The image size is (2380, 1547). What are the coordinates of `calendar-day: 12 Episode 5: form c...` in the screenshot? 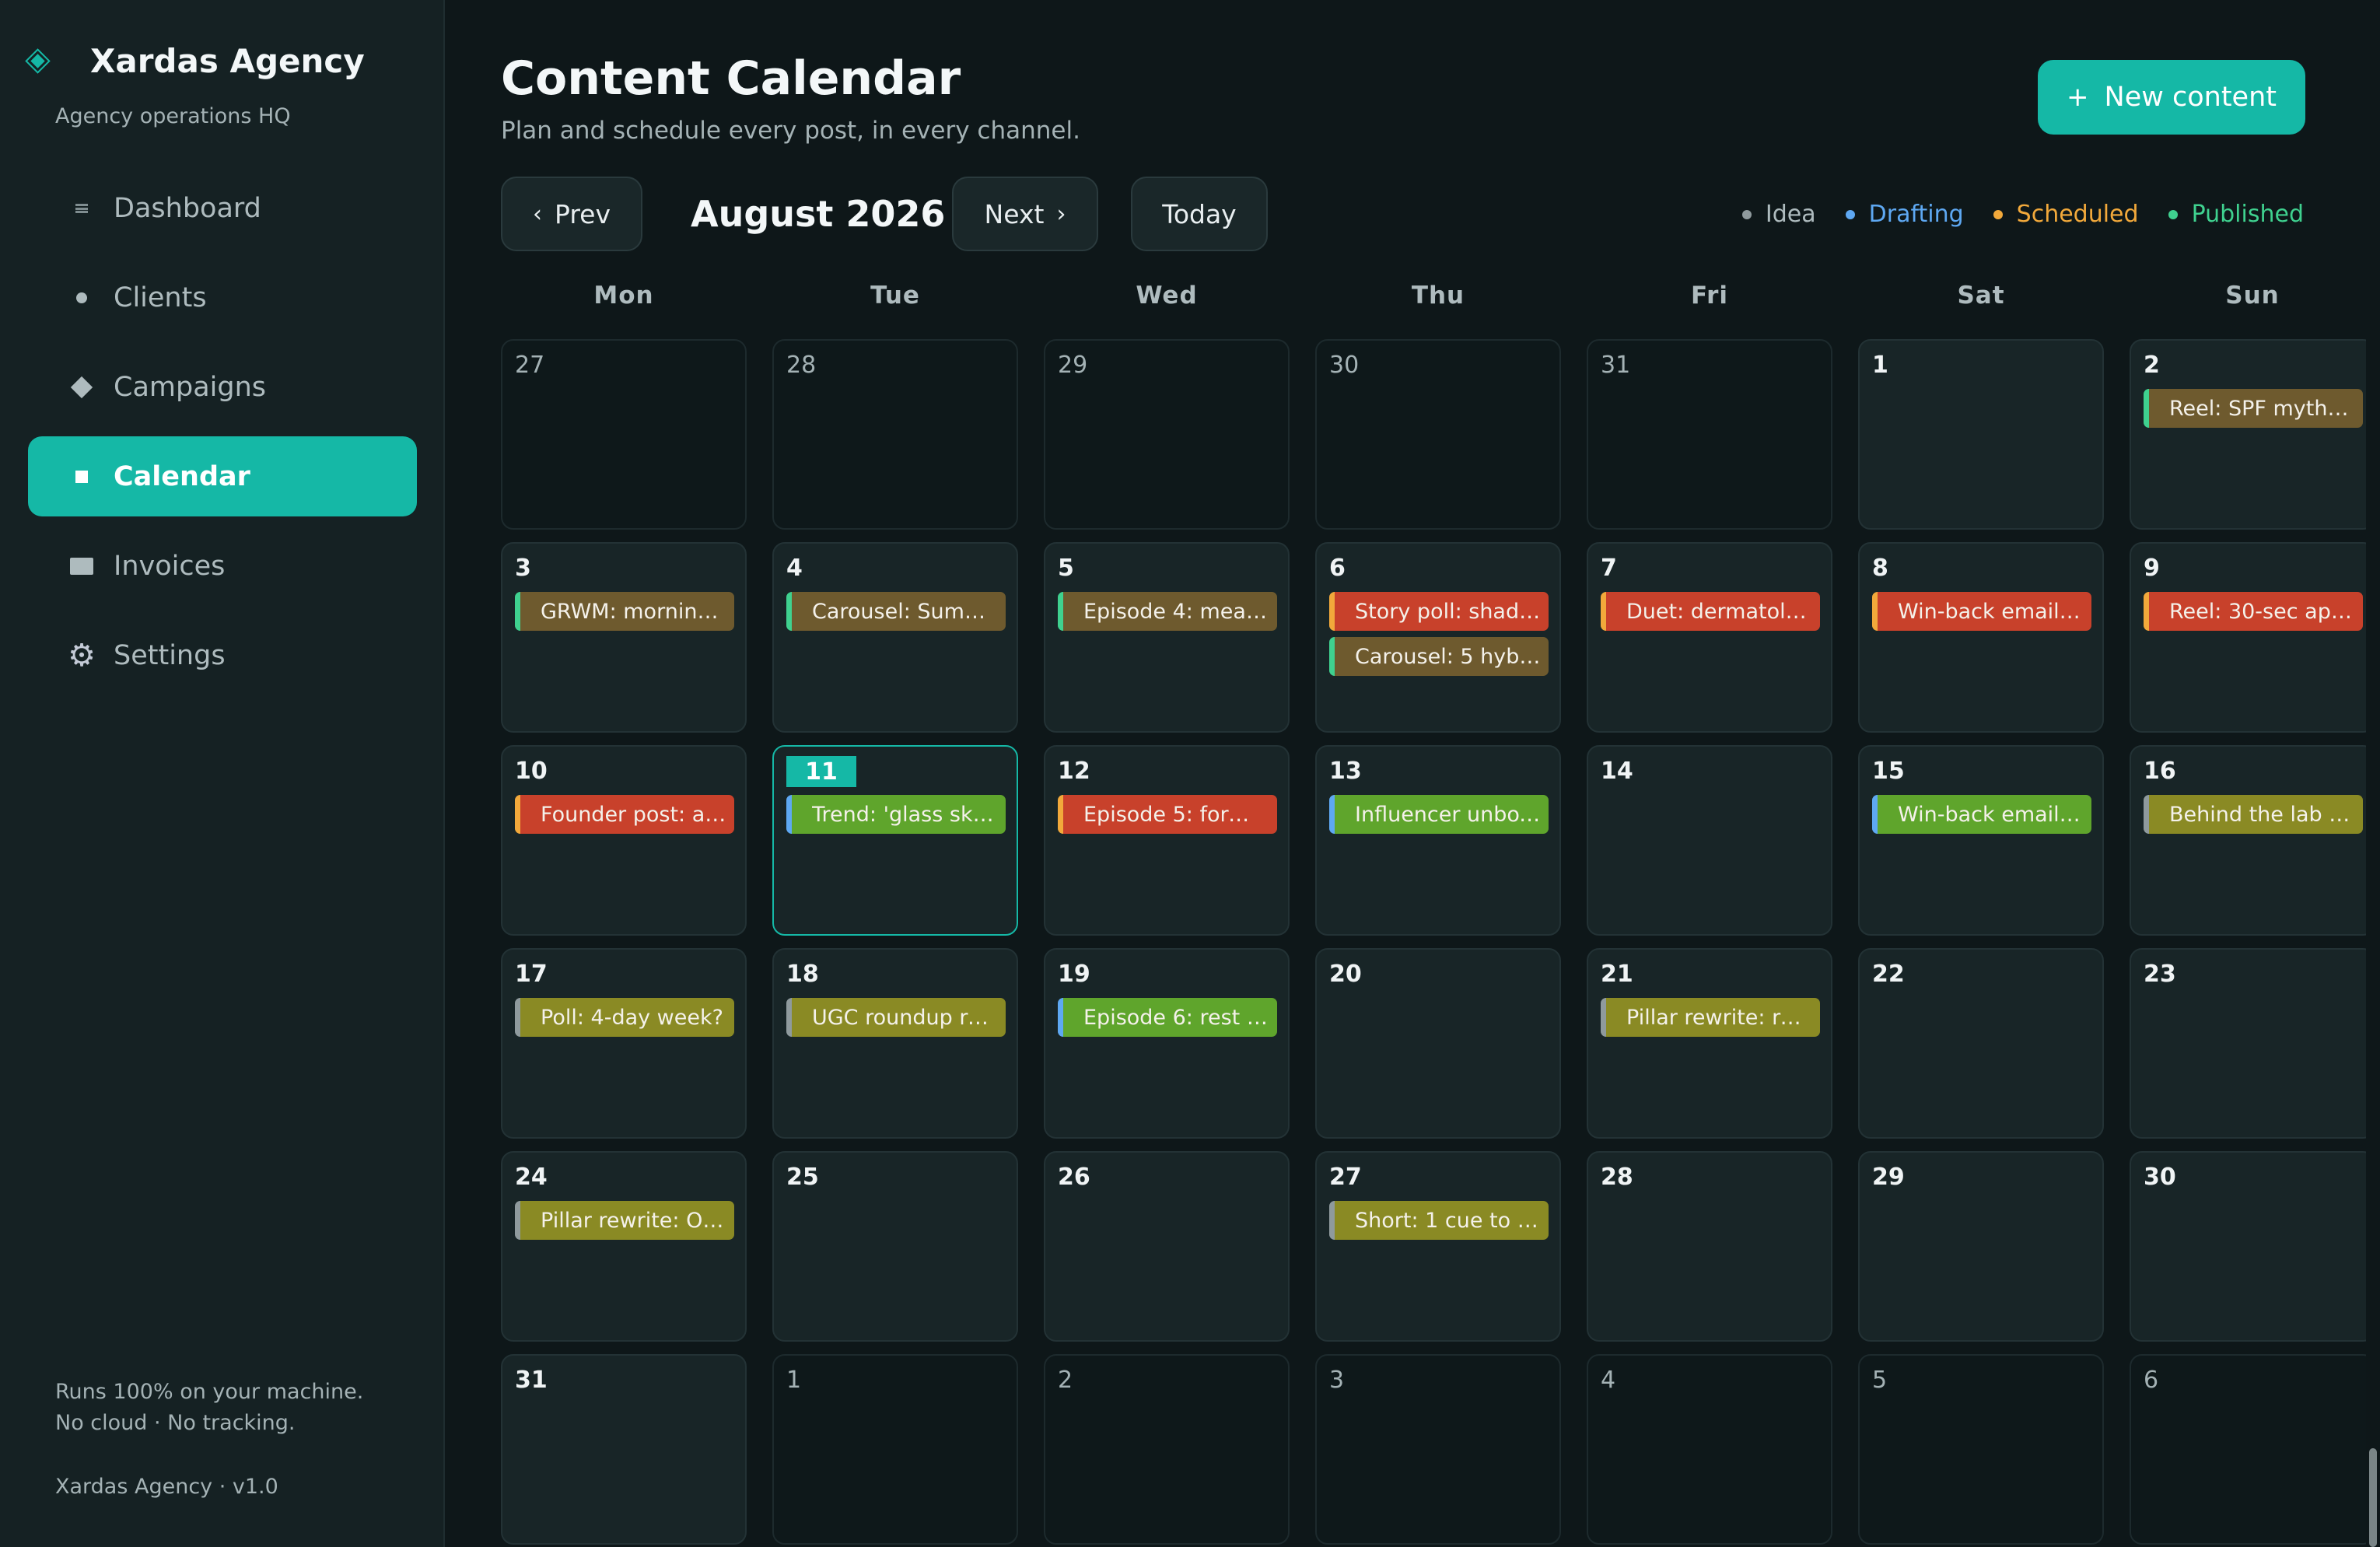 It's located at (1167, 840).